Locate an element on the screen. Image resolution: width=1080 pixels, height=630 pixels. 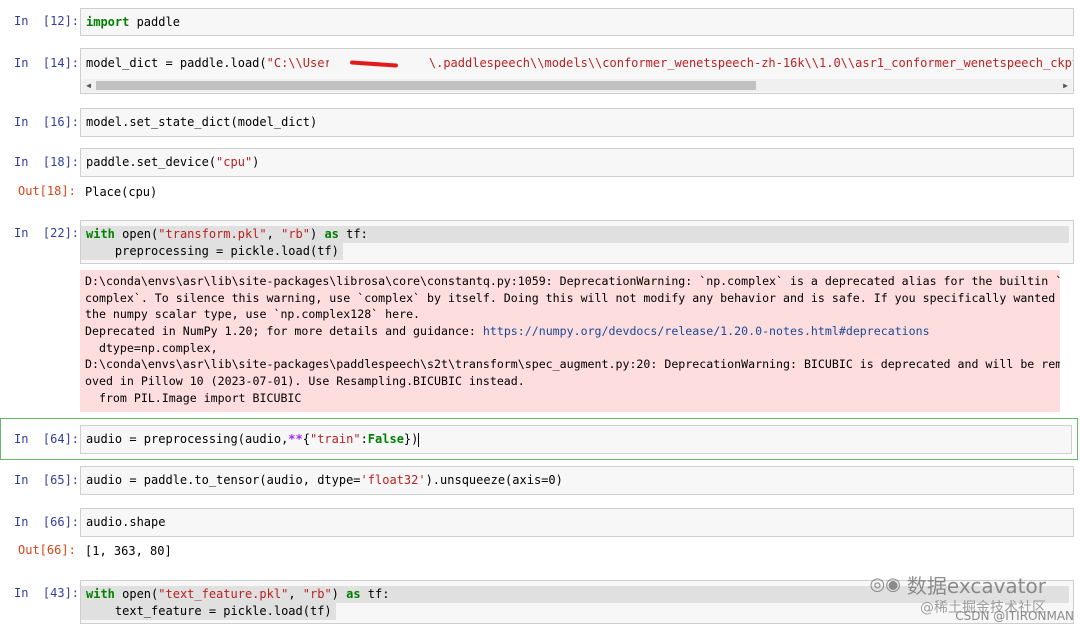
code-text: : is located at coordinates (364, 439).